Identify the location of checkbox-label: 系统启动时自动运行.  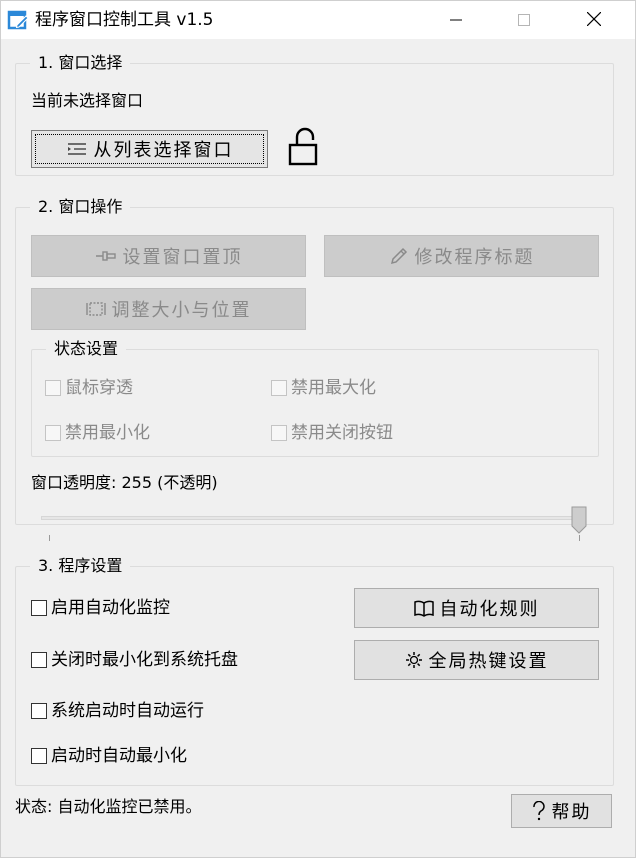
(127, 711).